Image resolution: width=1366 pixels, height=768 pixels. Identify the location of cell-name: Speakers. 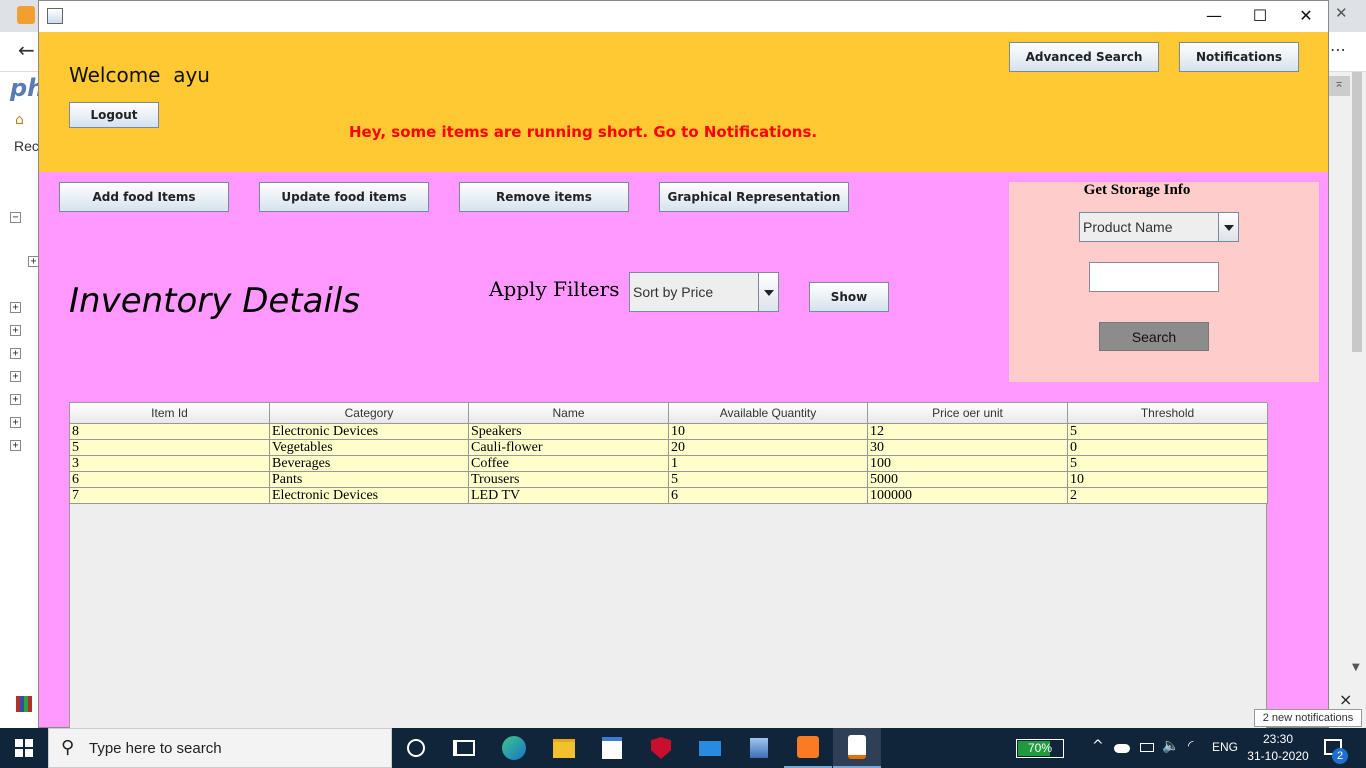
(569, 432).